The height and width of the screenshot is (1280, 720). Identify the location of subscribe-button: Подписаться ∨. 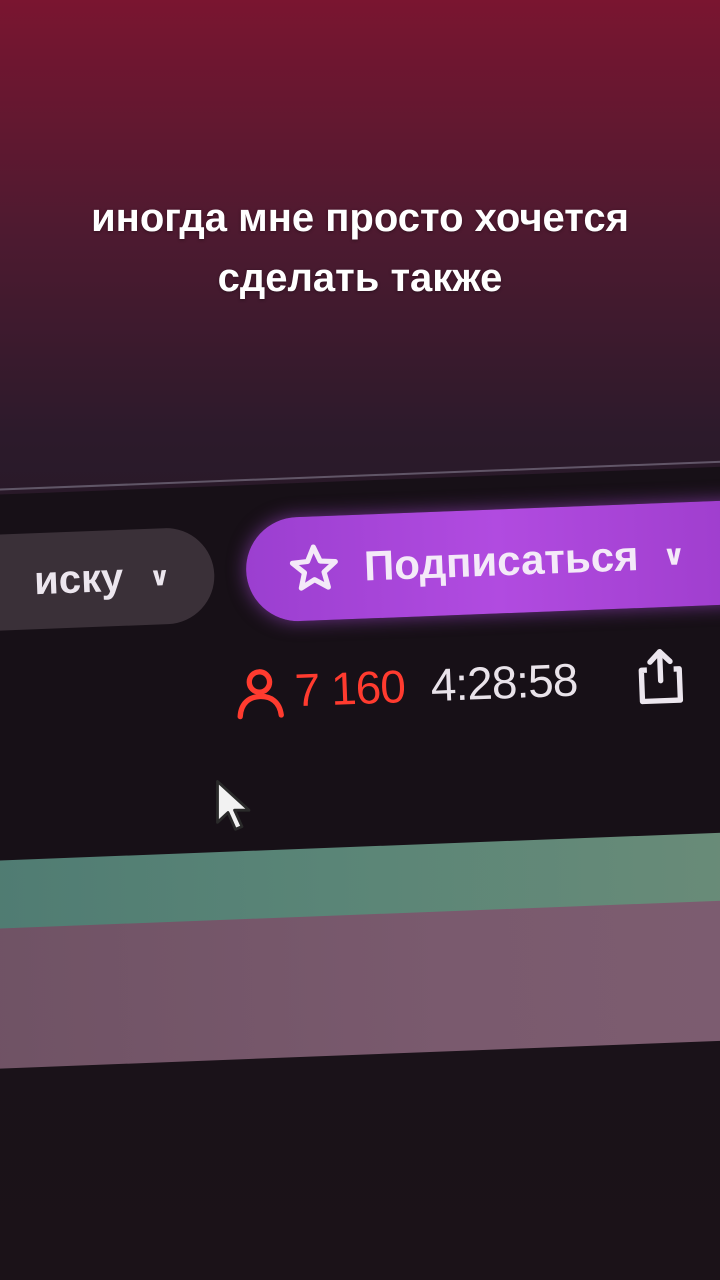
(482, 560).